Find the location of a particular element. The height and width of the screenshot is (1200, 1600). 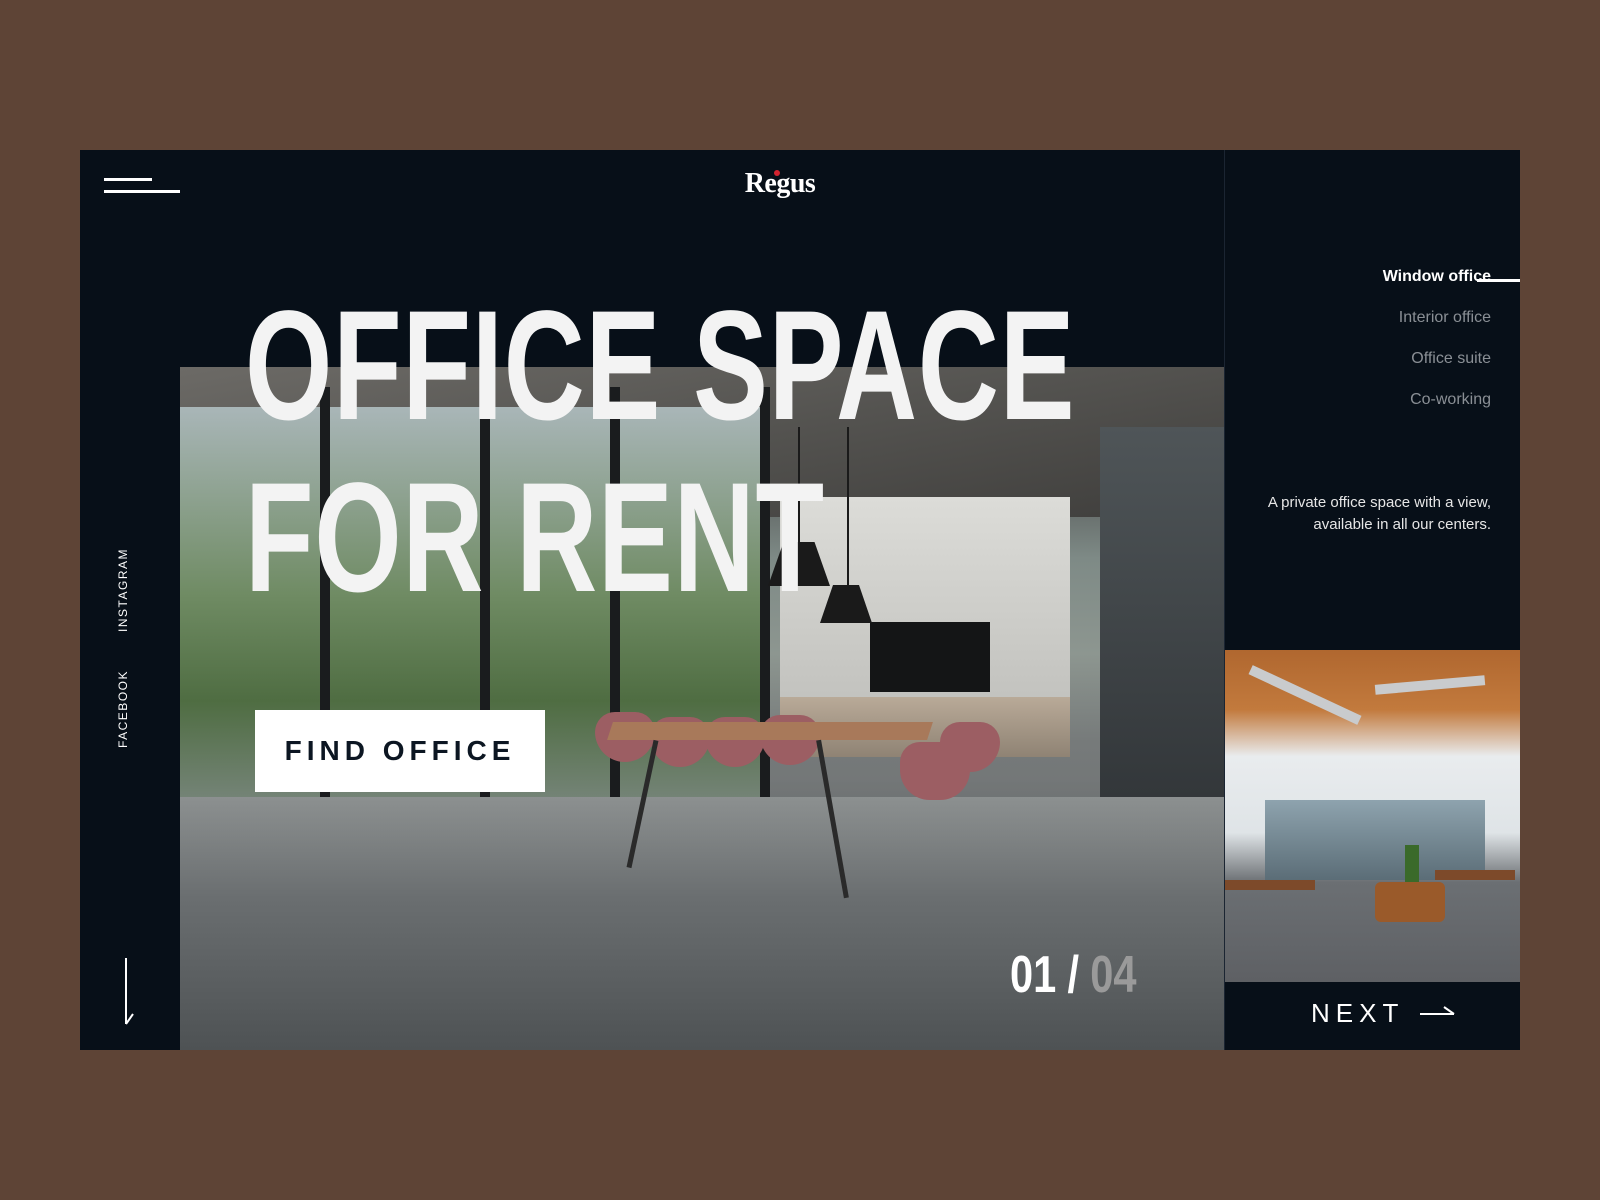

hamburger-line-top is located at coordinates (128, 179).